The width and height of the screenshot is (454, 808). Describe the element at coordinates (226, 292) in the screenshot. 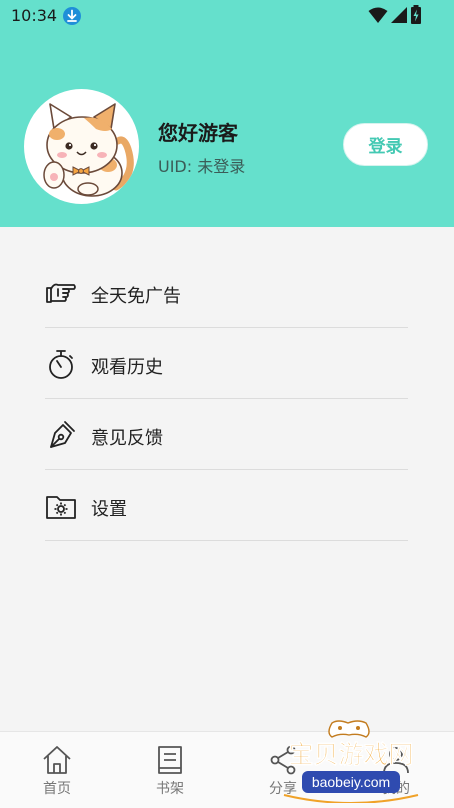

I see `menu-item-no-ads: 全天免广告` at that location.